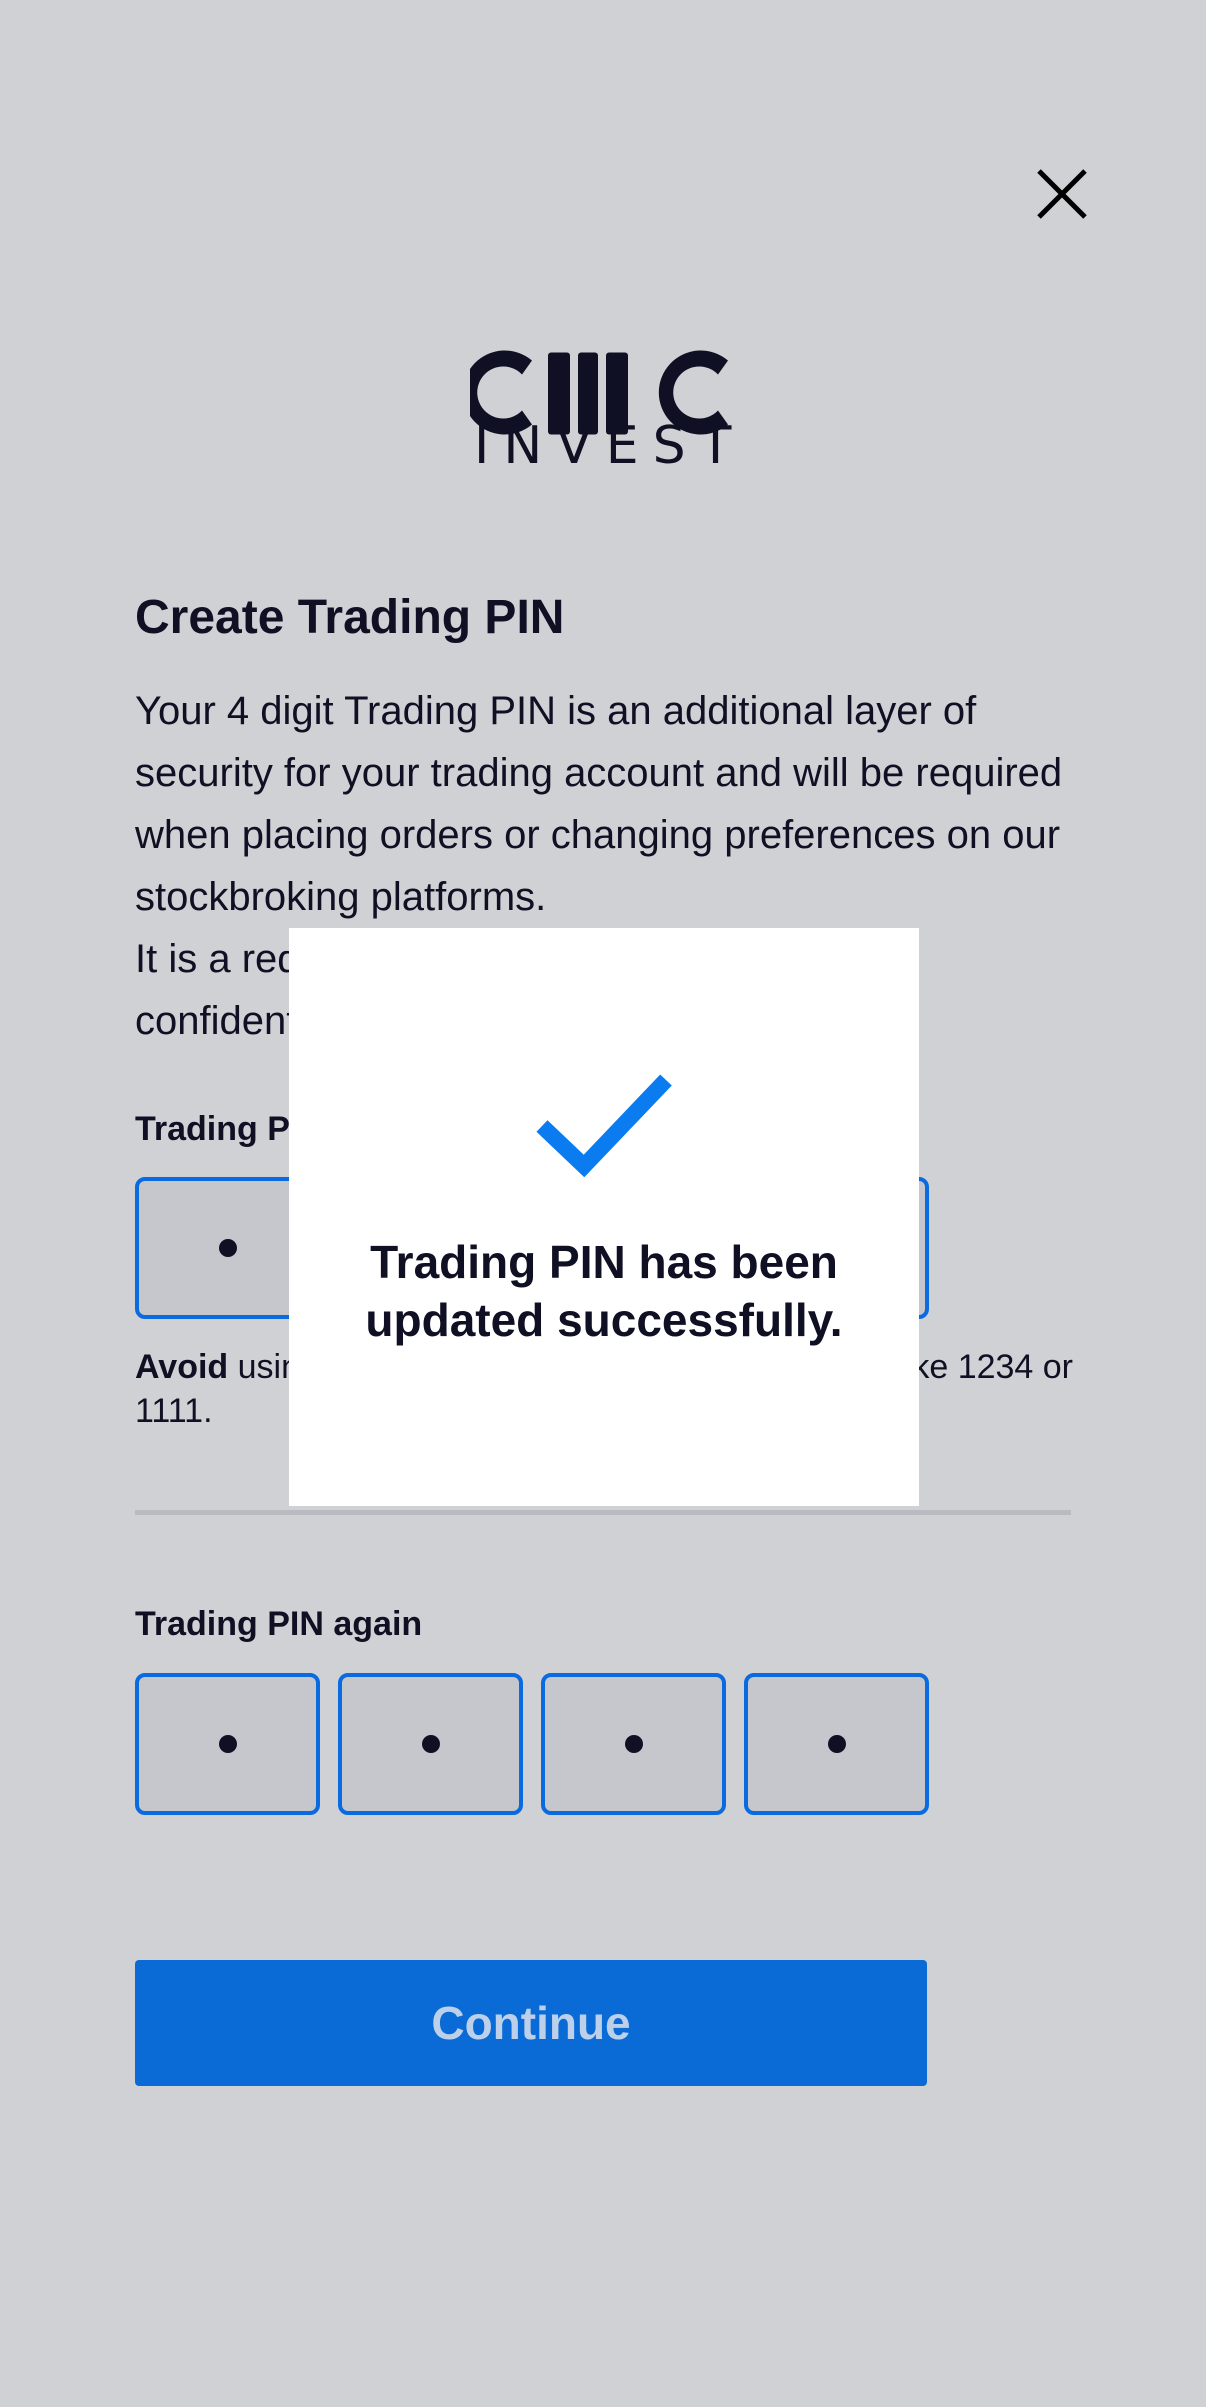 Image resolution: width=1206 pixels, height=2407 pixels. I want to click on trading-pin-again-input, so click(532, 1744).